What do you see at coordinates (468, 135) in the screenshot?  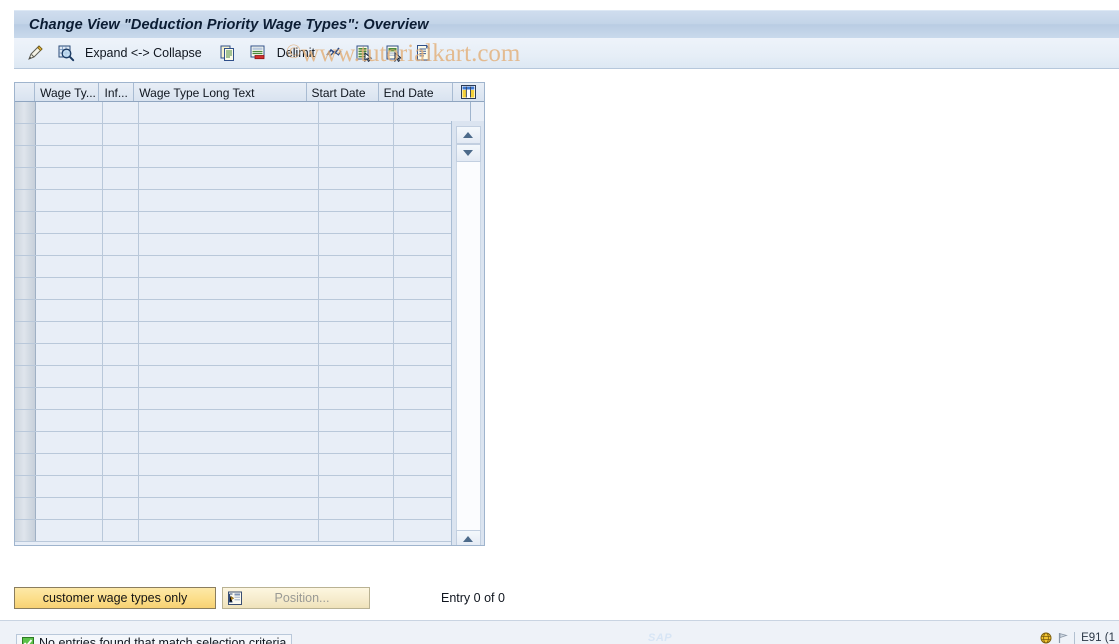 I see `scroll-up-button` at bounding box center [468, 135].